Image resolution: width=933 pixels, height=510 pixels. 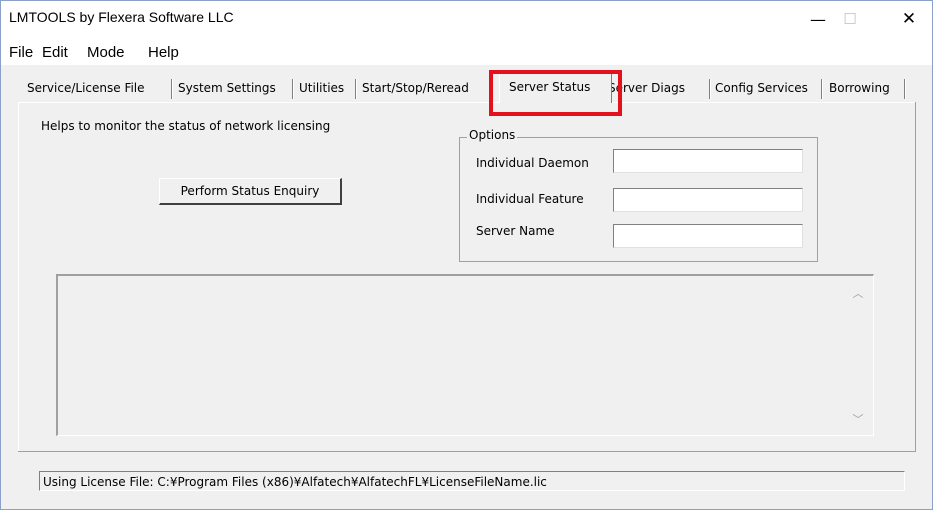 What do you see at coordinates (915, 277) in the screenshot?
I see `panel-right-border` at bounding box center [915, 277].